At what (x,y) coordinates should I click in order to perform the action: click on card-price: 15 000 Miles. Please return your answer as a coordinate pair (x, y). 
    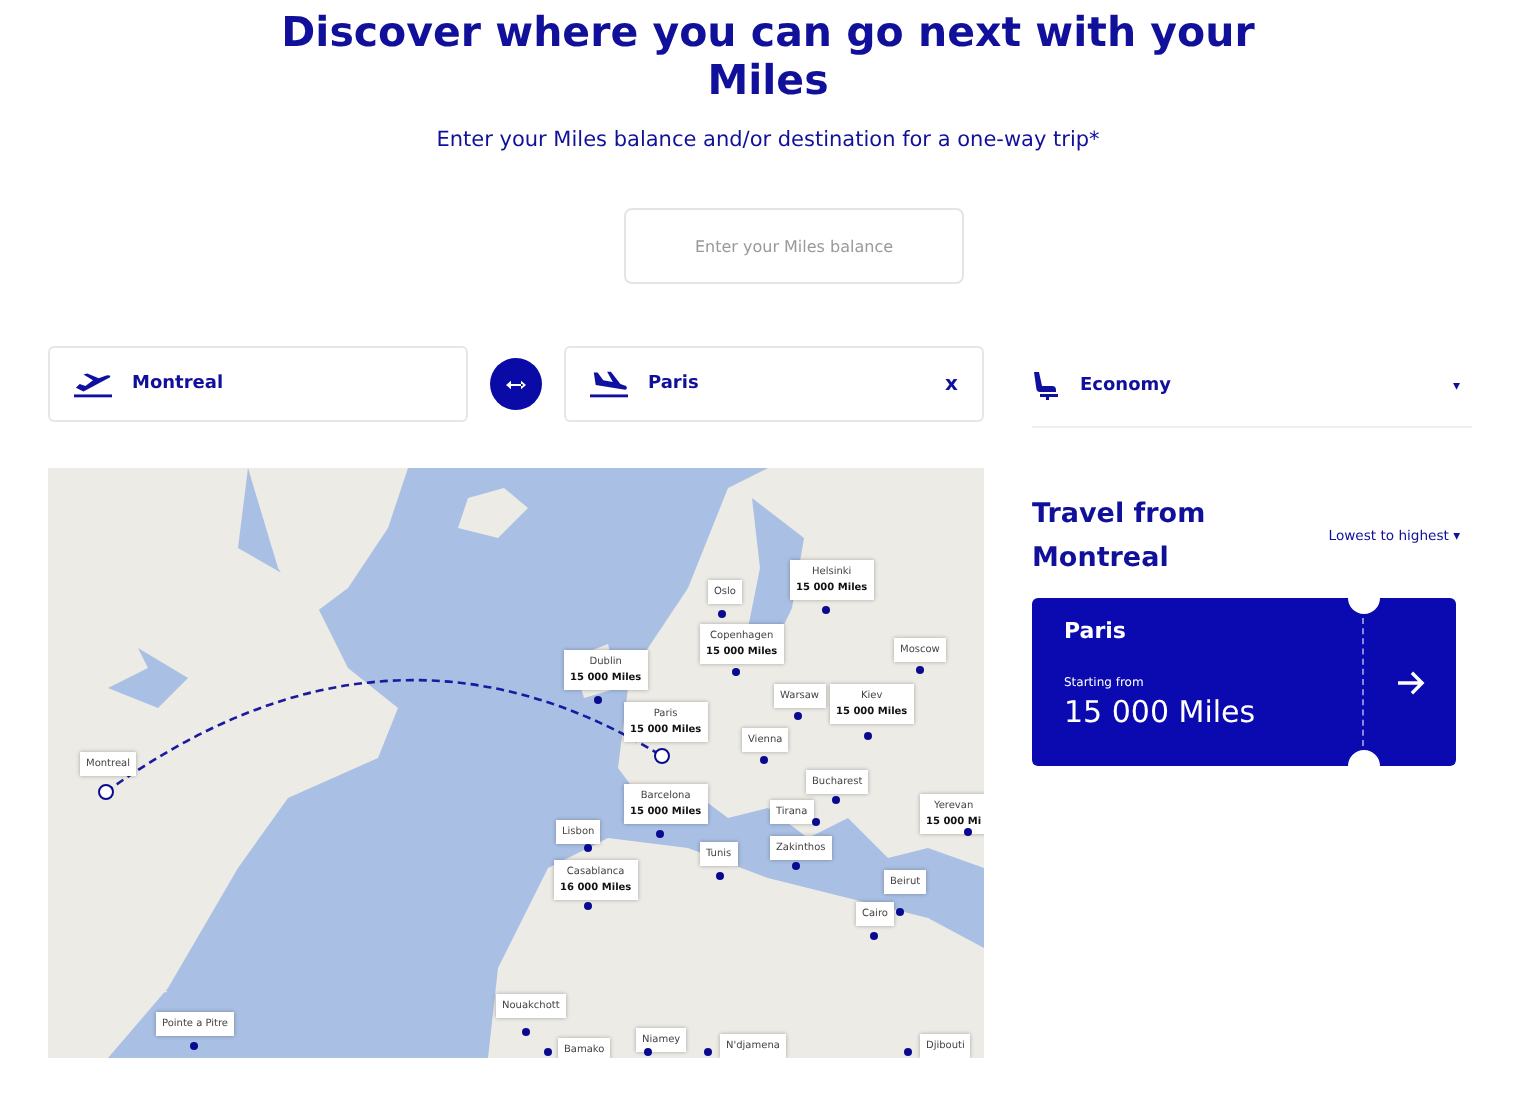
    Looking at the image, I should click on (1161, 712).